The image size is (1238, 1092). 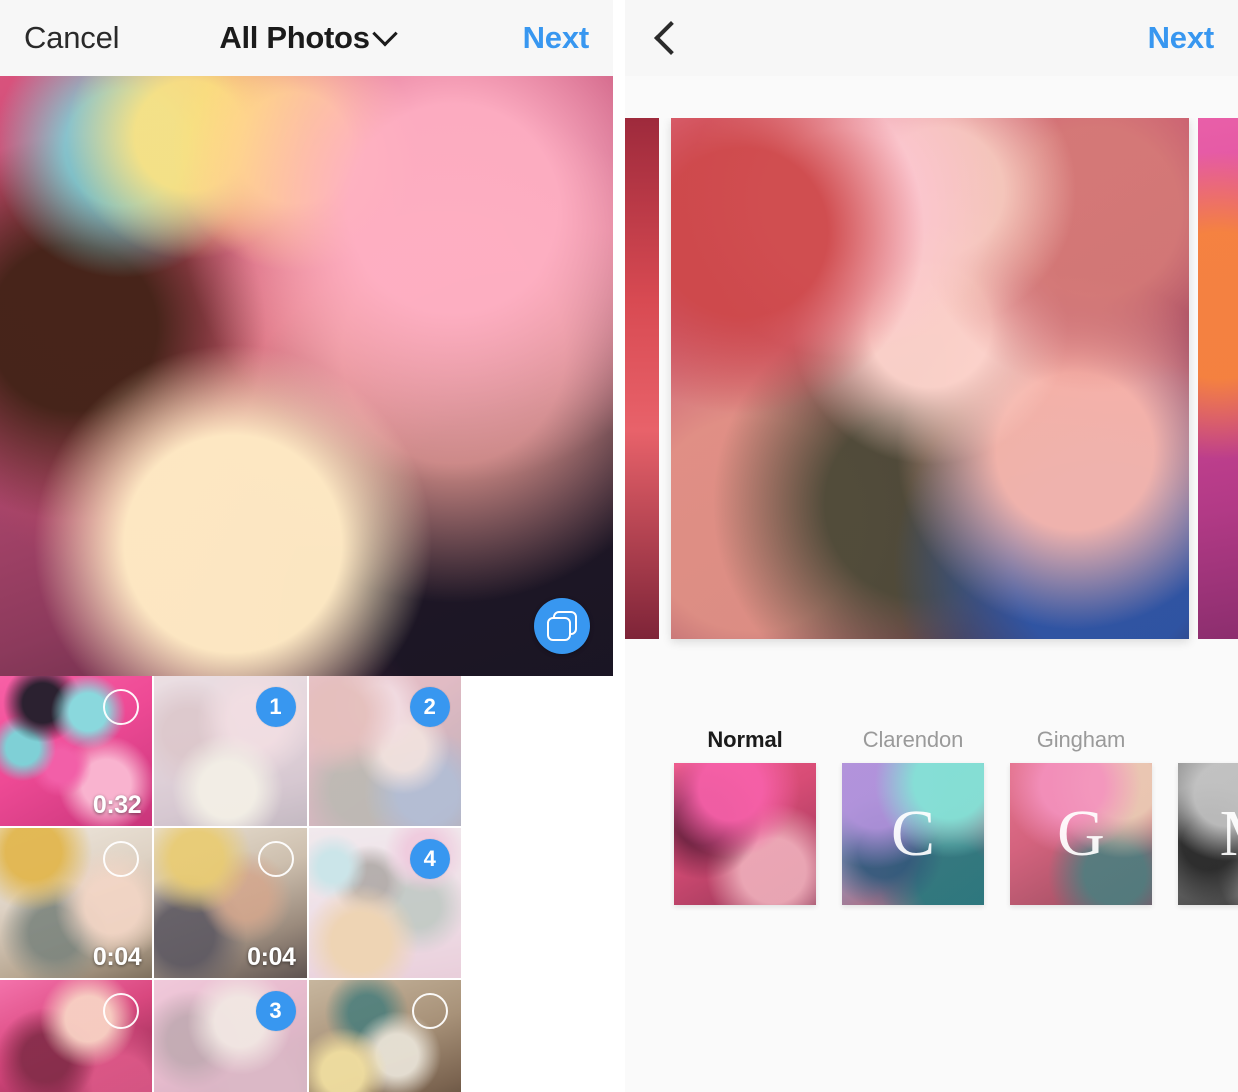 I want to click on thumbnail-item: 1, so click(x=230, y=751).